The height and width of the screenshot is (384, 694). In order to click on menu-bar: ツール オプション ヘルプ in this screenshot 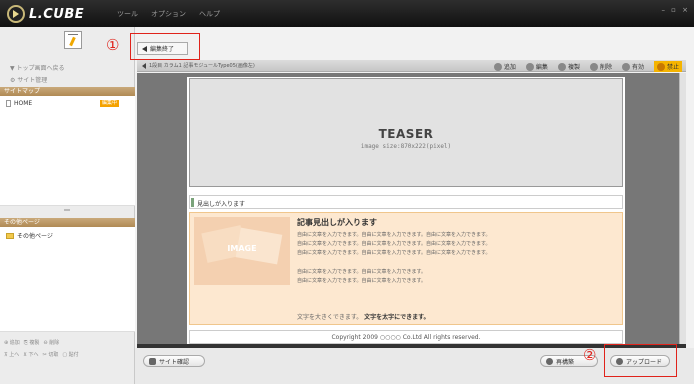, I will do `click(168, 14)`.